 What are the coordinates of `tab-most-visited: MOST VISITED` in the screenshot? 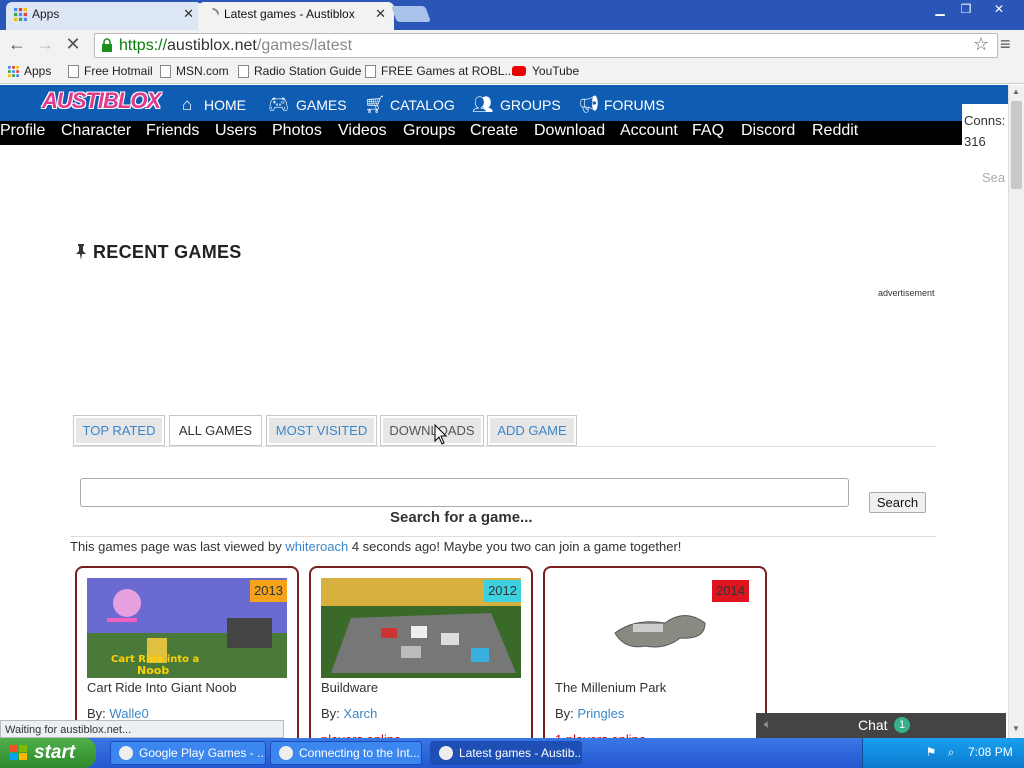 It's located at (321, 430).